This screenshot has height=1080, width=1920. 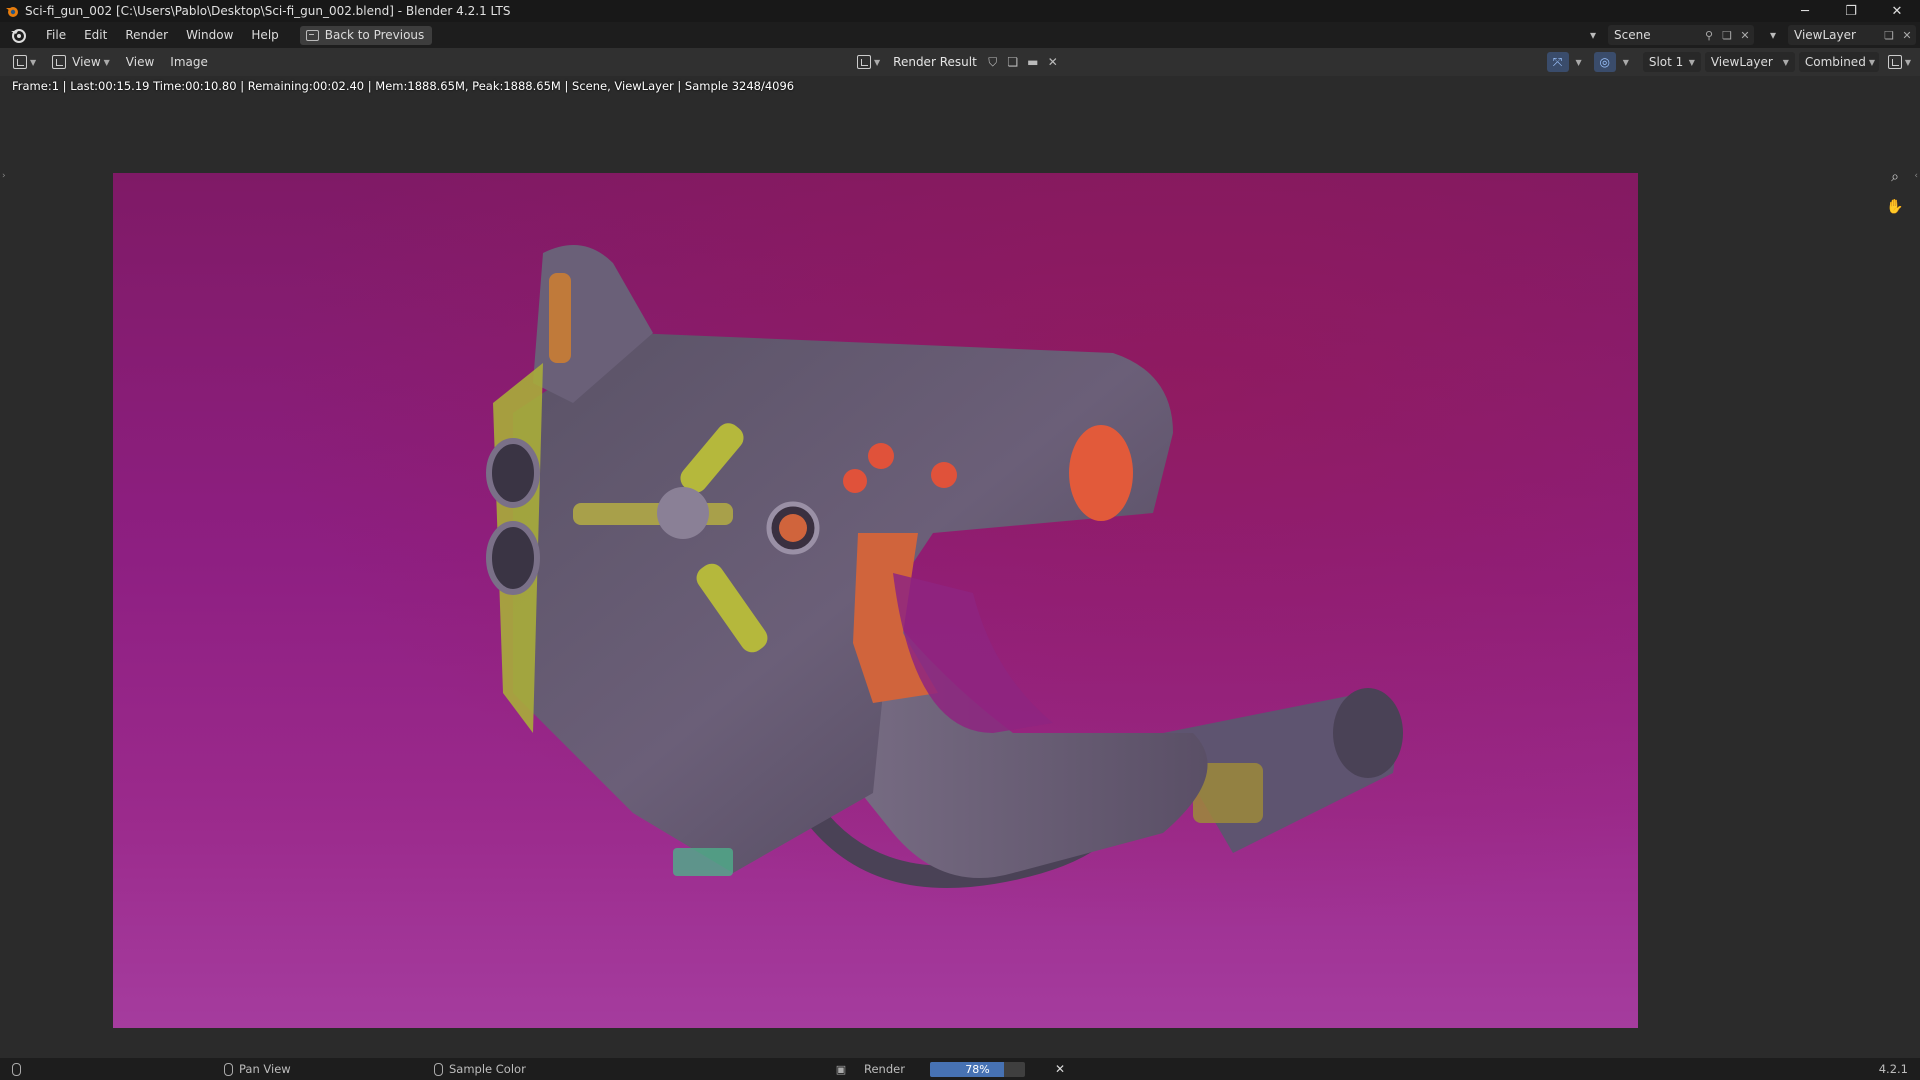 I want to click on menu-file: File, so click(x=56, y=35).